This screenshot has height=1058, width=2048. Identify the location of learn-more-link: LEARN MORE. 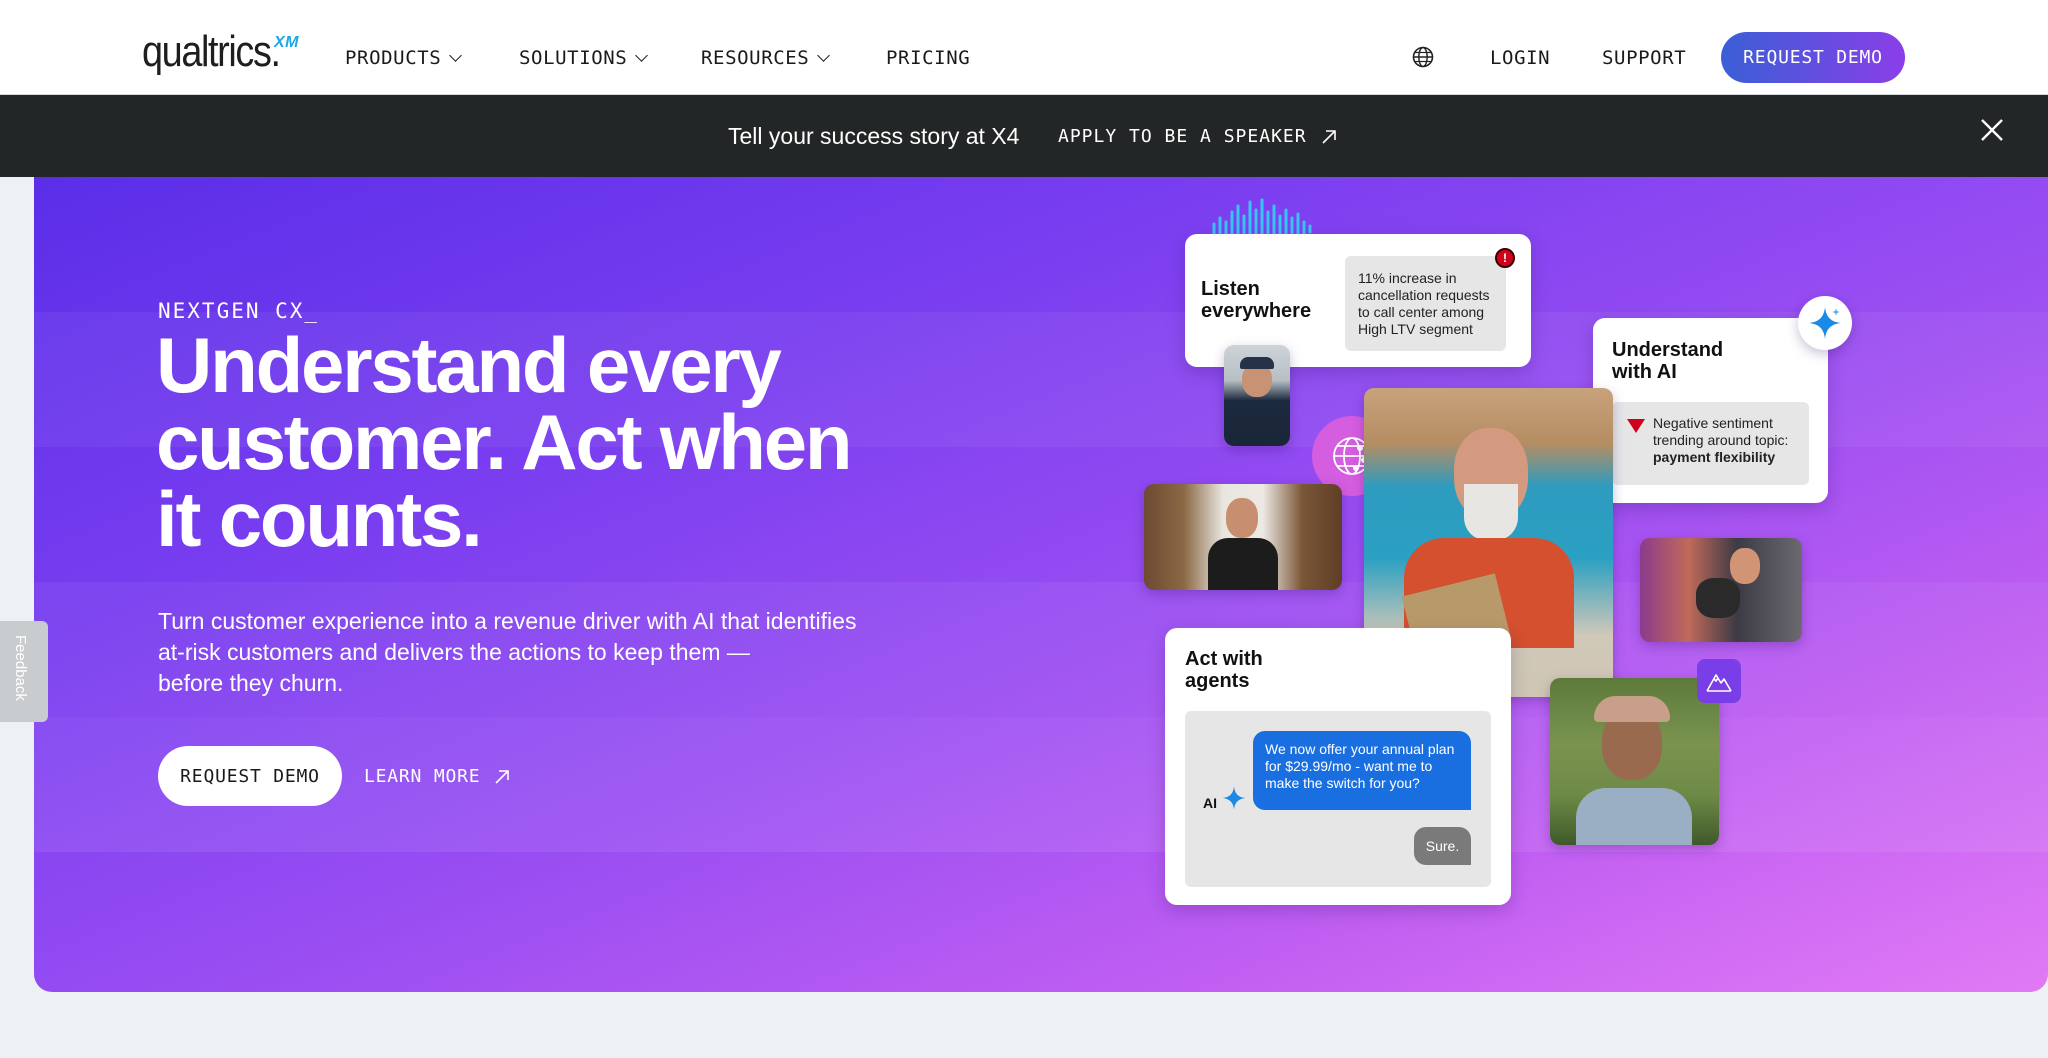
(437, 776).